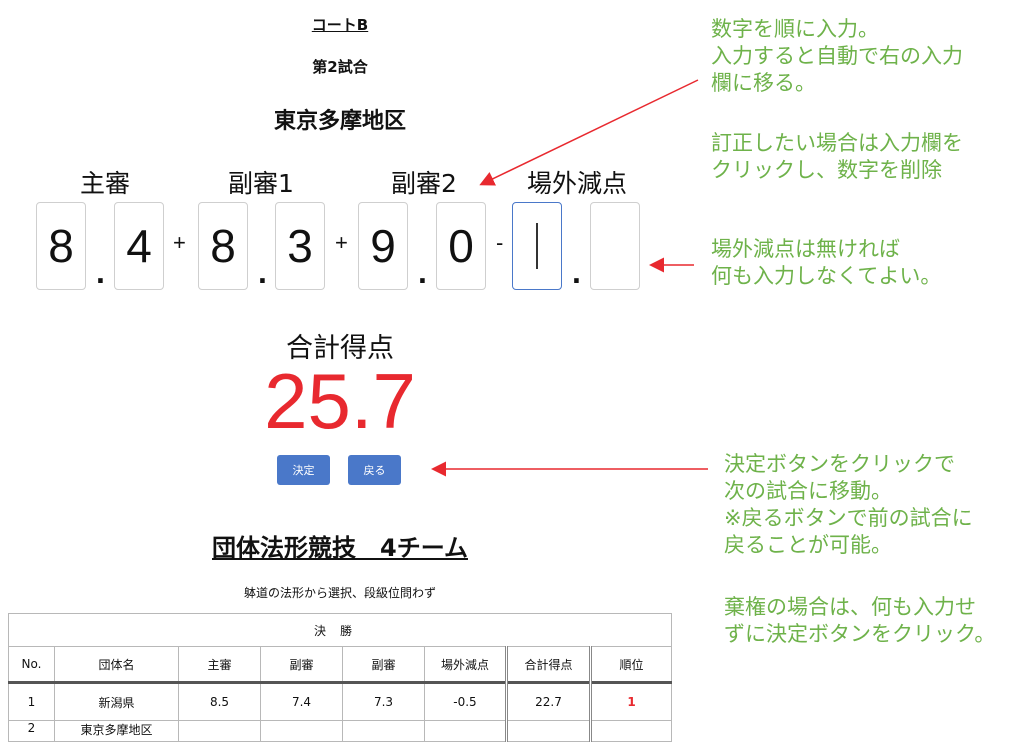 This screenshot has height=756, width=1019. What do you see at coordinates (826, 262) in the screenshot?
I see `annotation-deduction-hint: 場外減点は無ければ 何も入力しなくてよい。` at bounding box center [826, 262].